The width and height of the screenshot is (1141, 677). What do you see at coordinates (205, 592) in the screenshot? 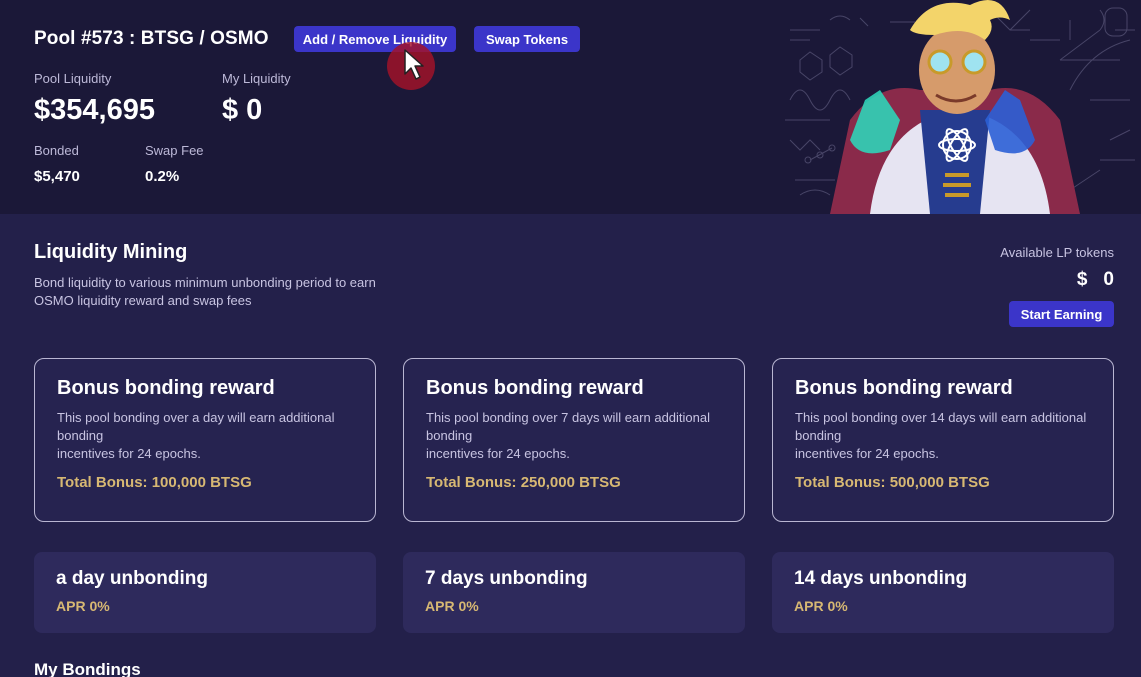
I see `unbonding-card: a day unbonding APR 0%` at bounding box center [205, 592].